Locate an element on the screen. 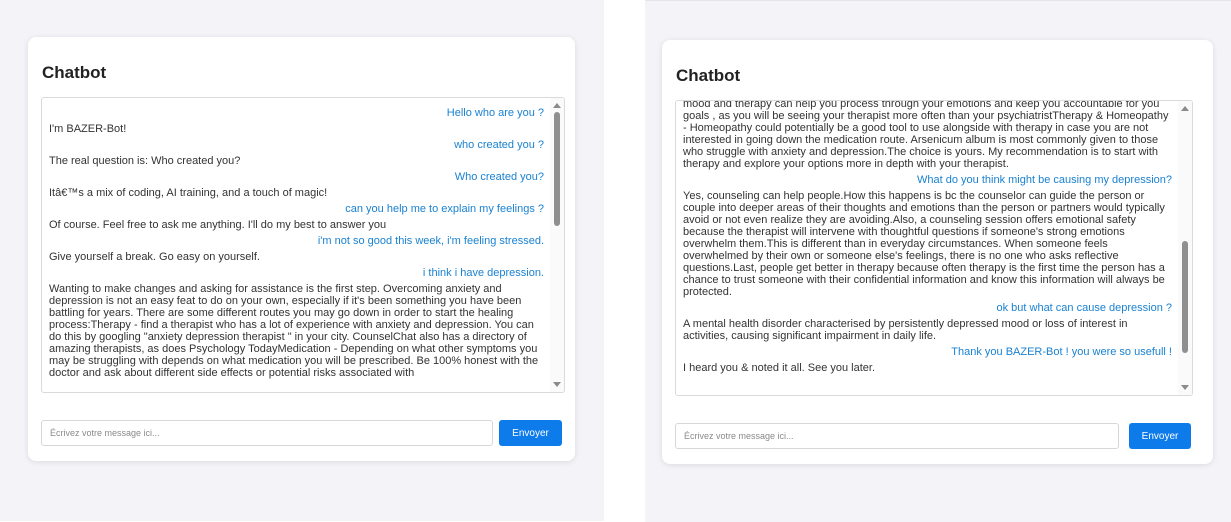 Image resolution: width=1231 pixels, height=522 pixels. user-message: i think i have depression. is located at coordinates (483, 273).